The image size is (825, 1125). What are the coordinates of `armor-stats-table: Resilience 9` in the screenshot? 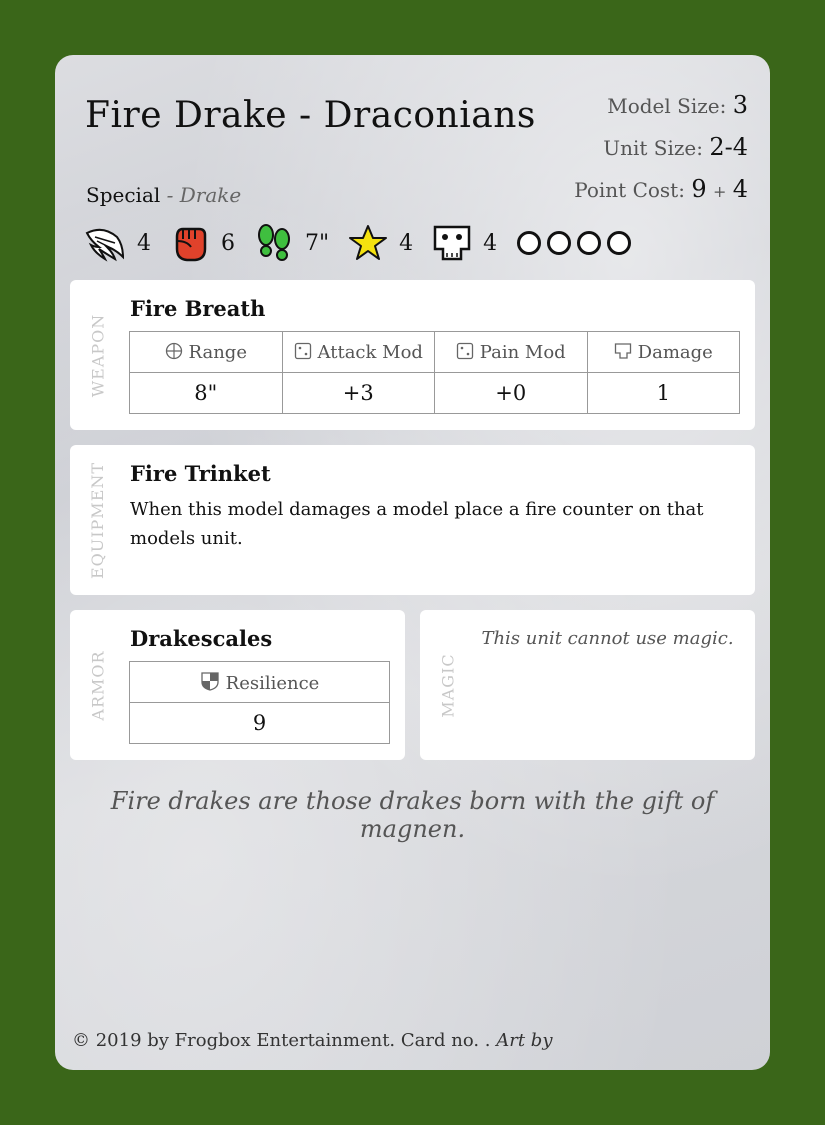 It's located at (259, 702).